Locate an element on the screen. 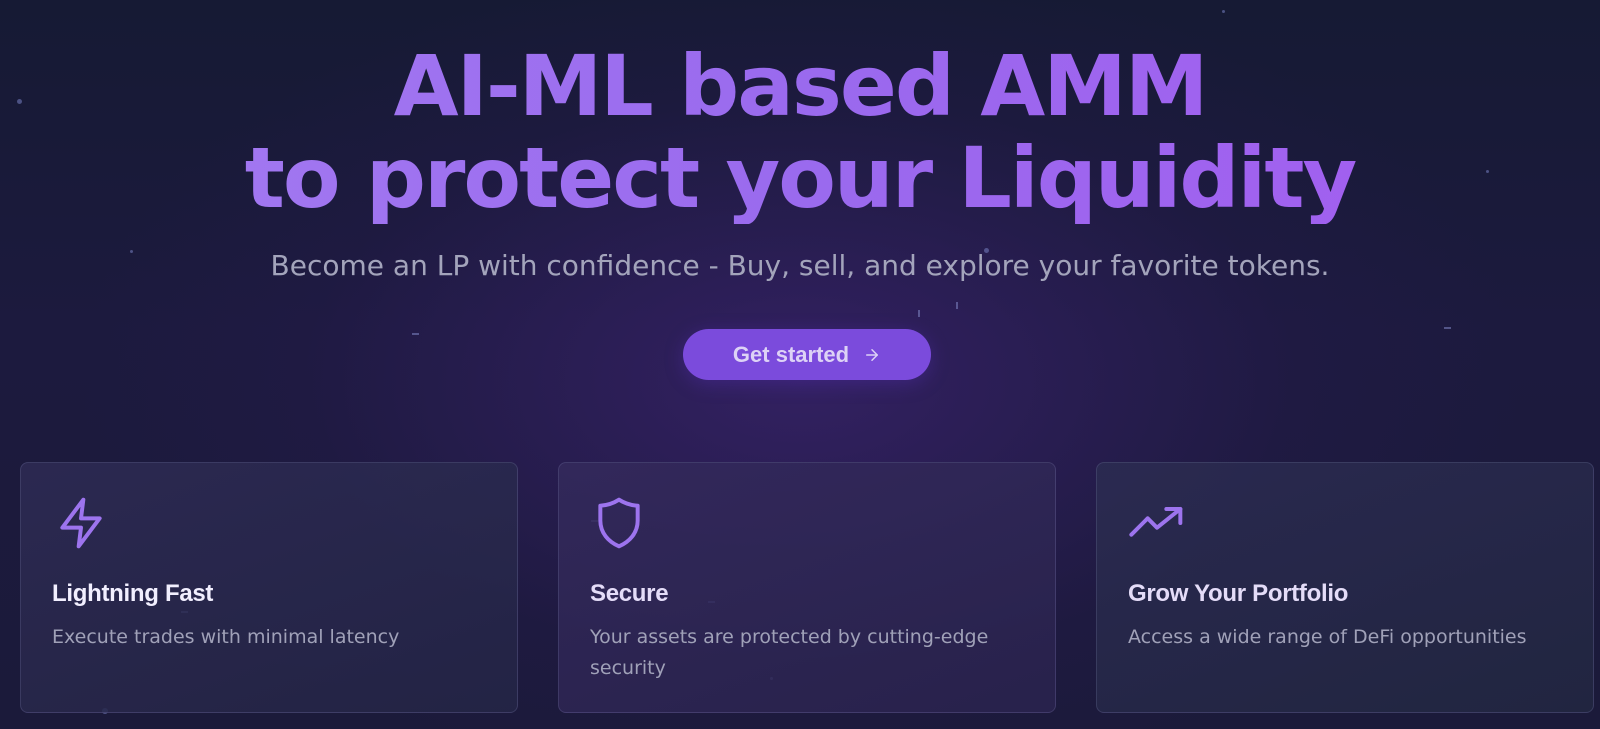  feature-title: Lightning Fast is located at coordinates (133, 593).